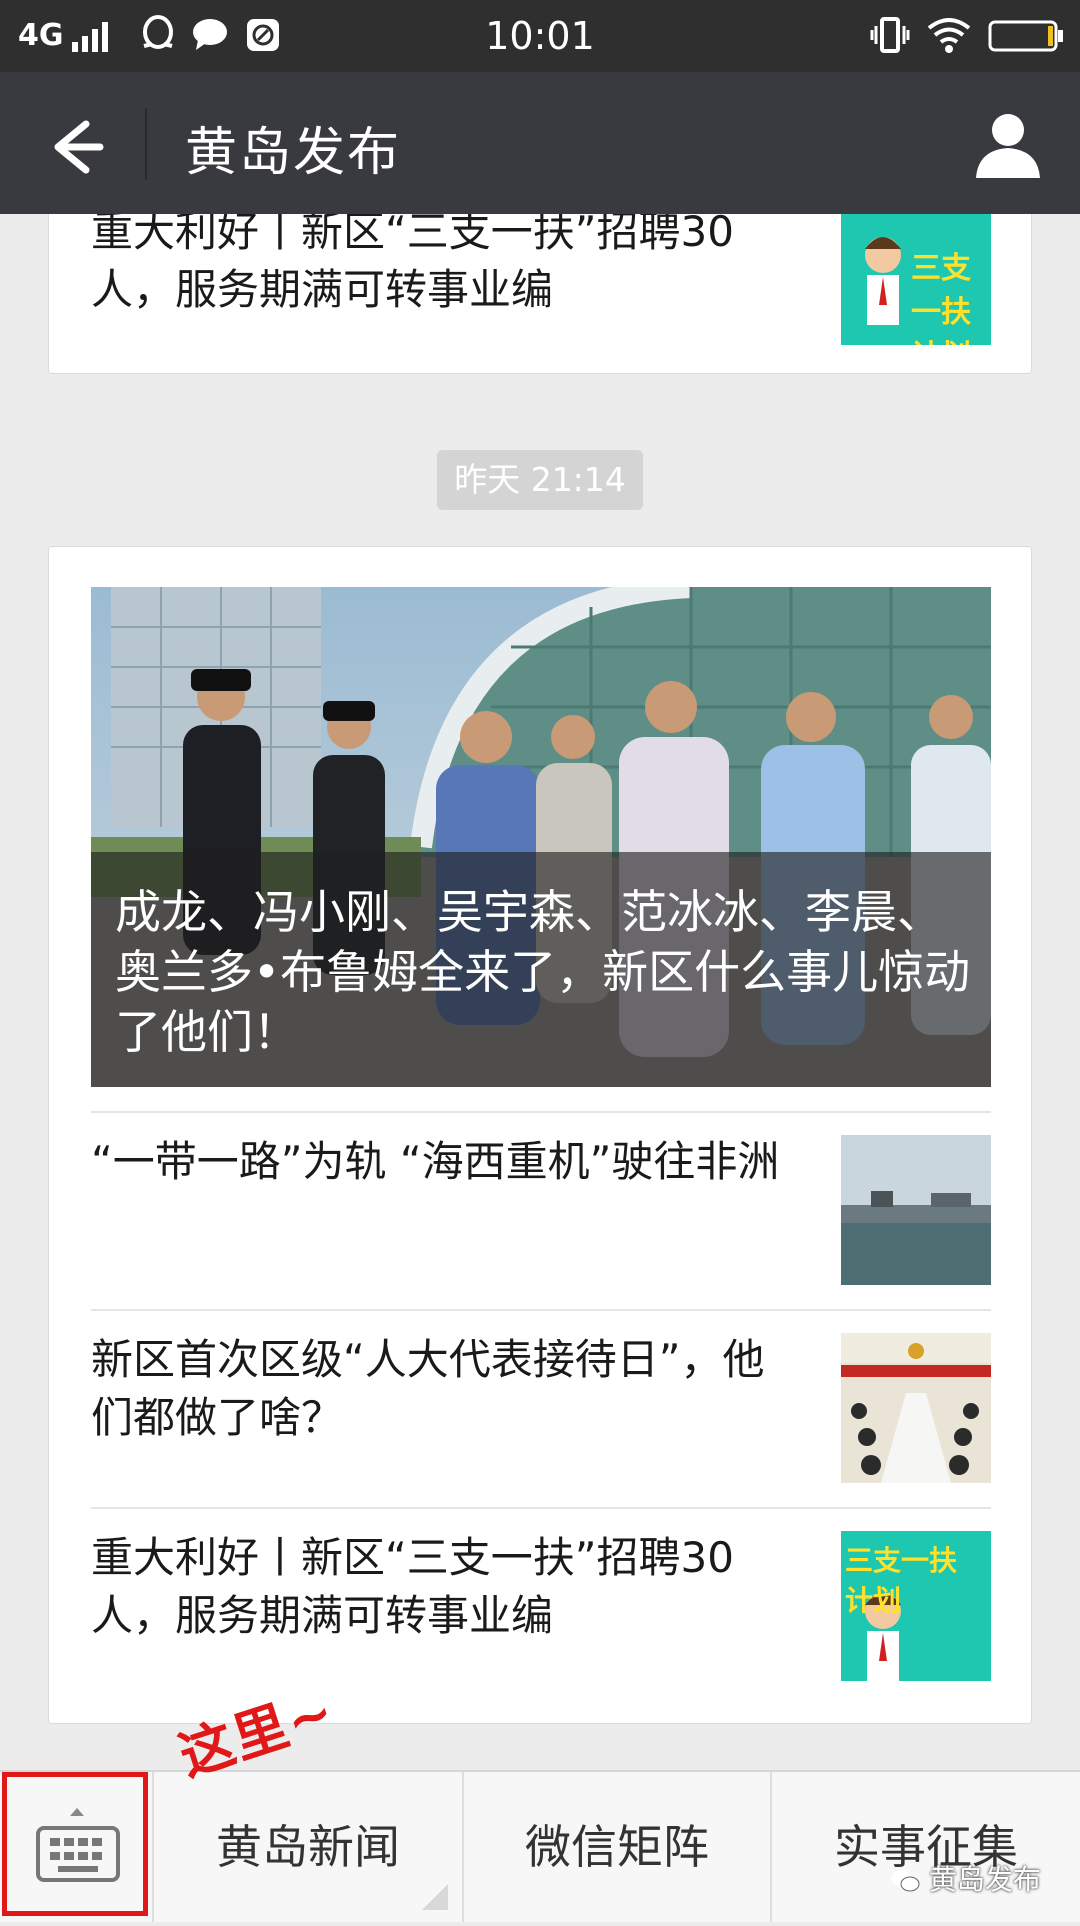  I want to click on menu-item-wechat-matrix: 微信矩阵, so click(616, 1847).